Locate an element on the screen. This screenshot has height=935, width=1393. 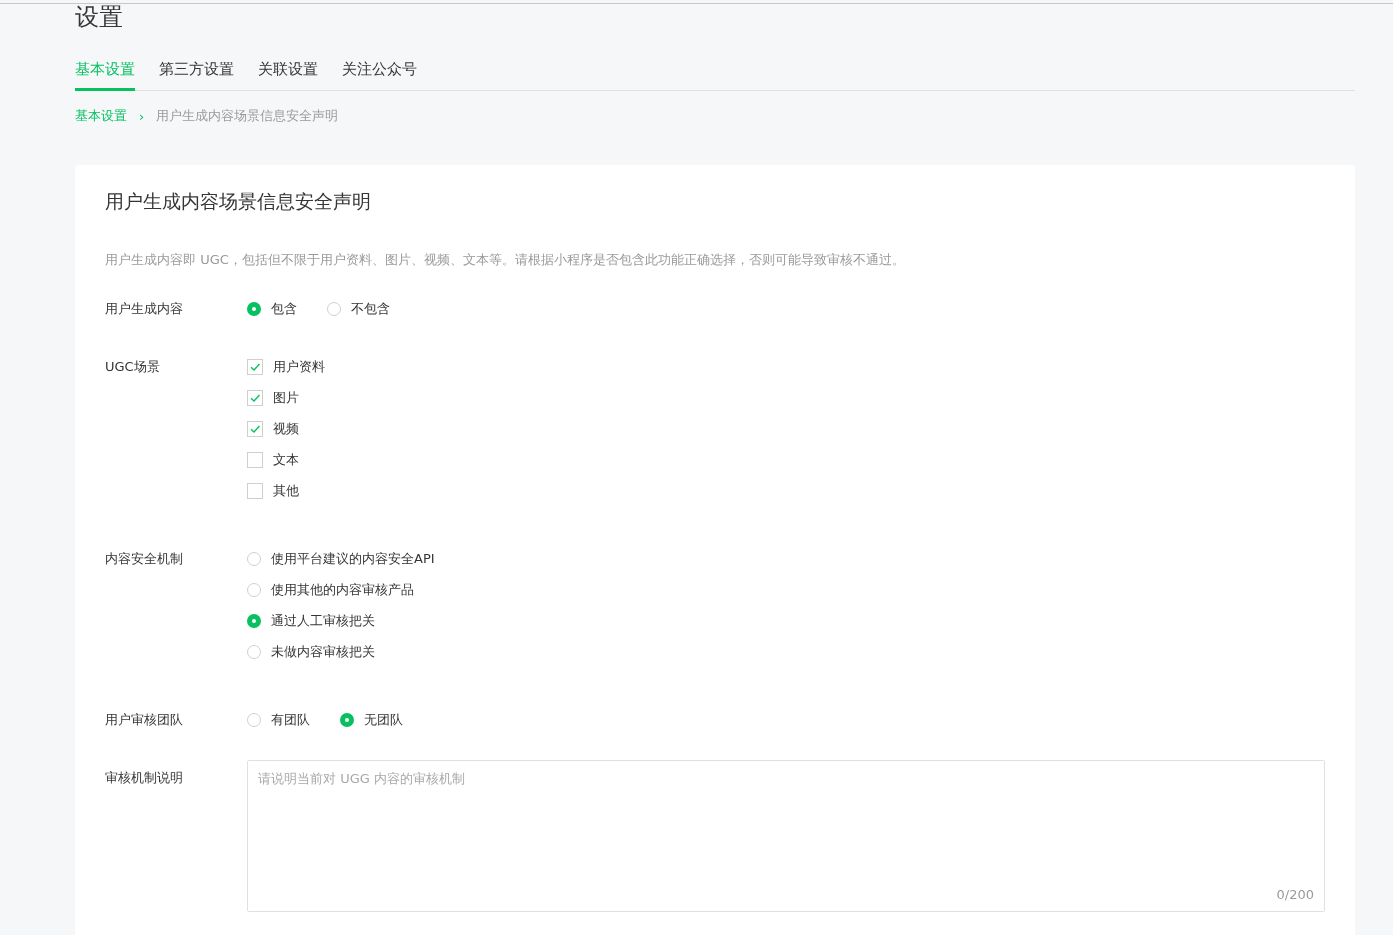
option-label: 用户资料 is located at coordinates (299, 367).